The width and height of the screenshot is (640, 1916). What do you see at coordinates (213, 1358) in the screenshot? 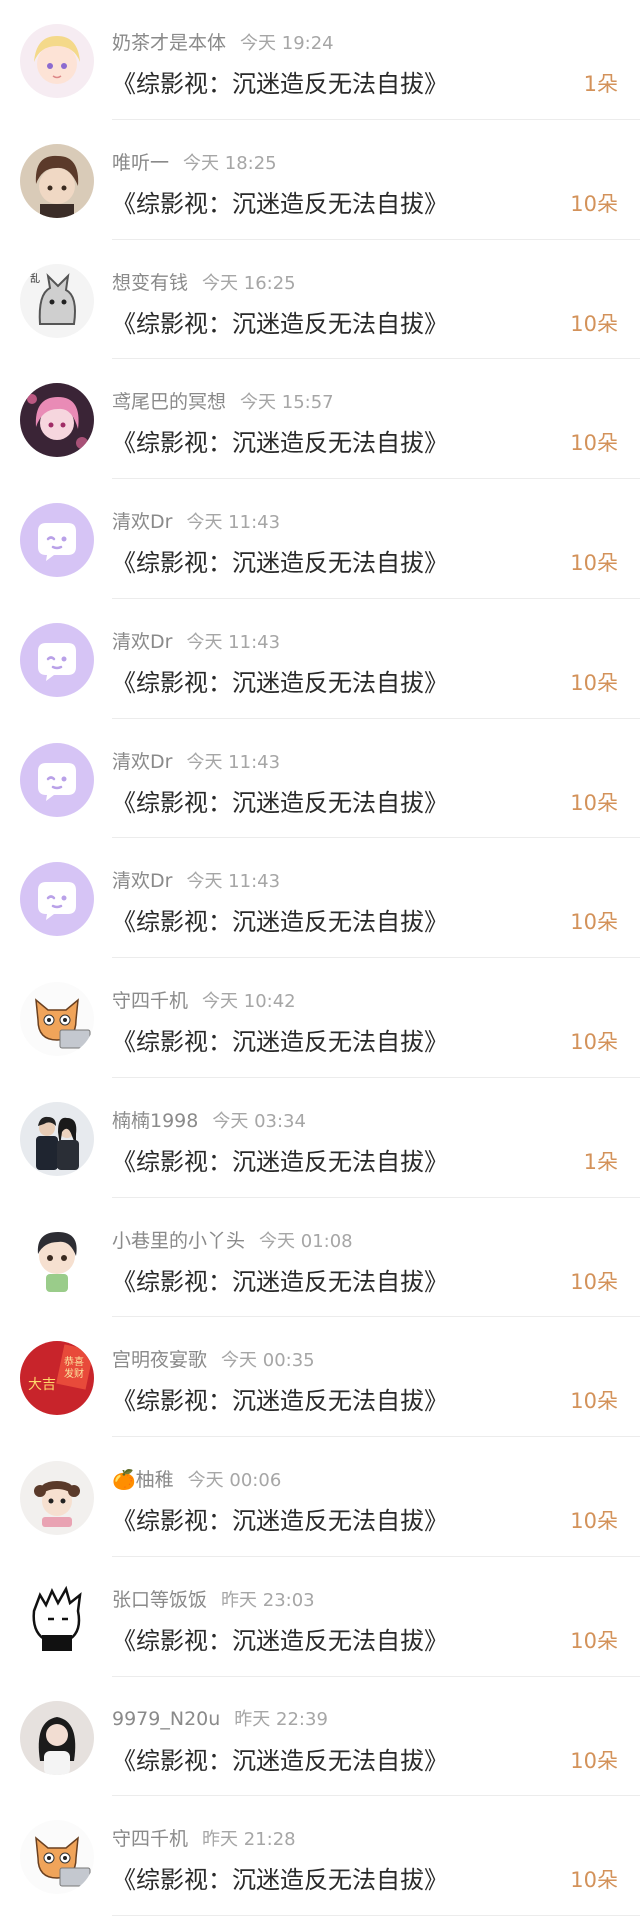
I see `record-meta: 宫明夜宴歌 今天 00:35` at bounding box center [213, 1358].